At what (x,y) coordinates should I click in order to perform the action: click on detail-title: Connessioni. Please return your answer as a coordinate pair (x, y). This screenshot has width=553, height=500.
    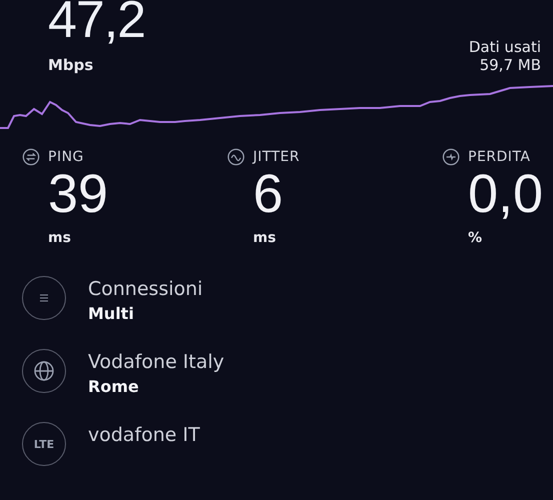
    Looking at the image, I should click on (145, 289).